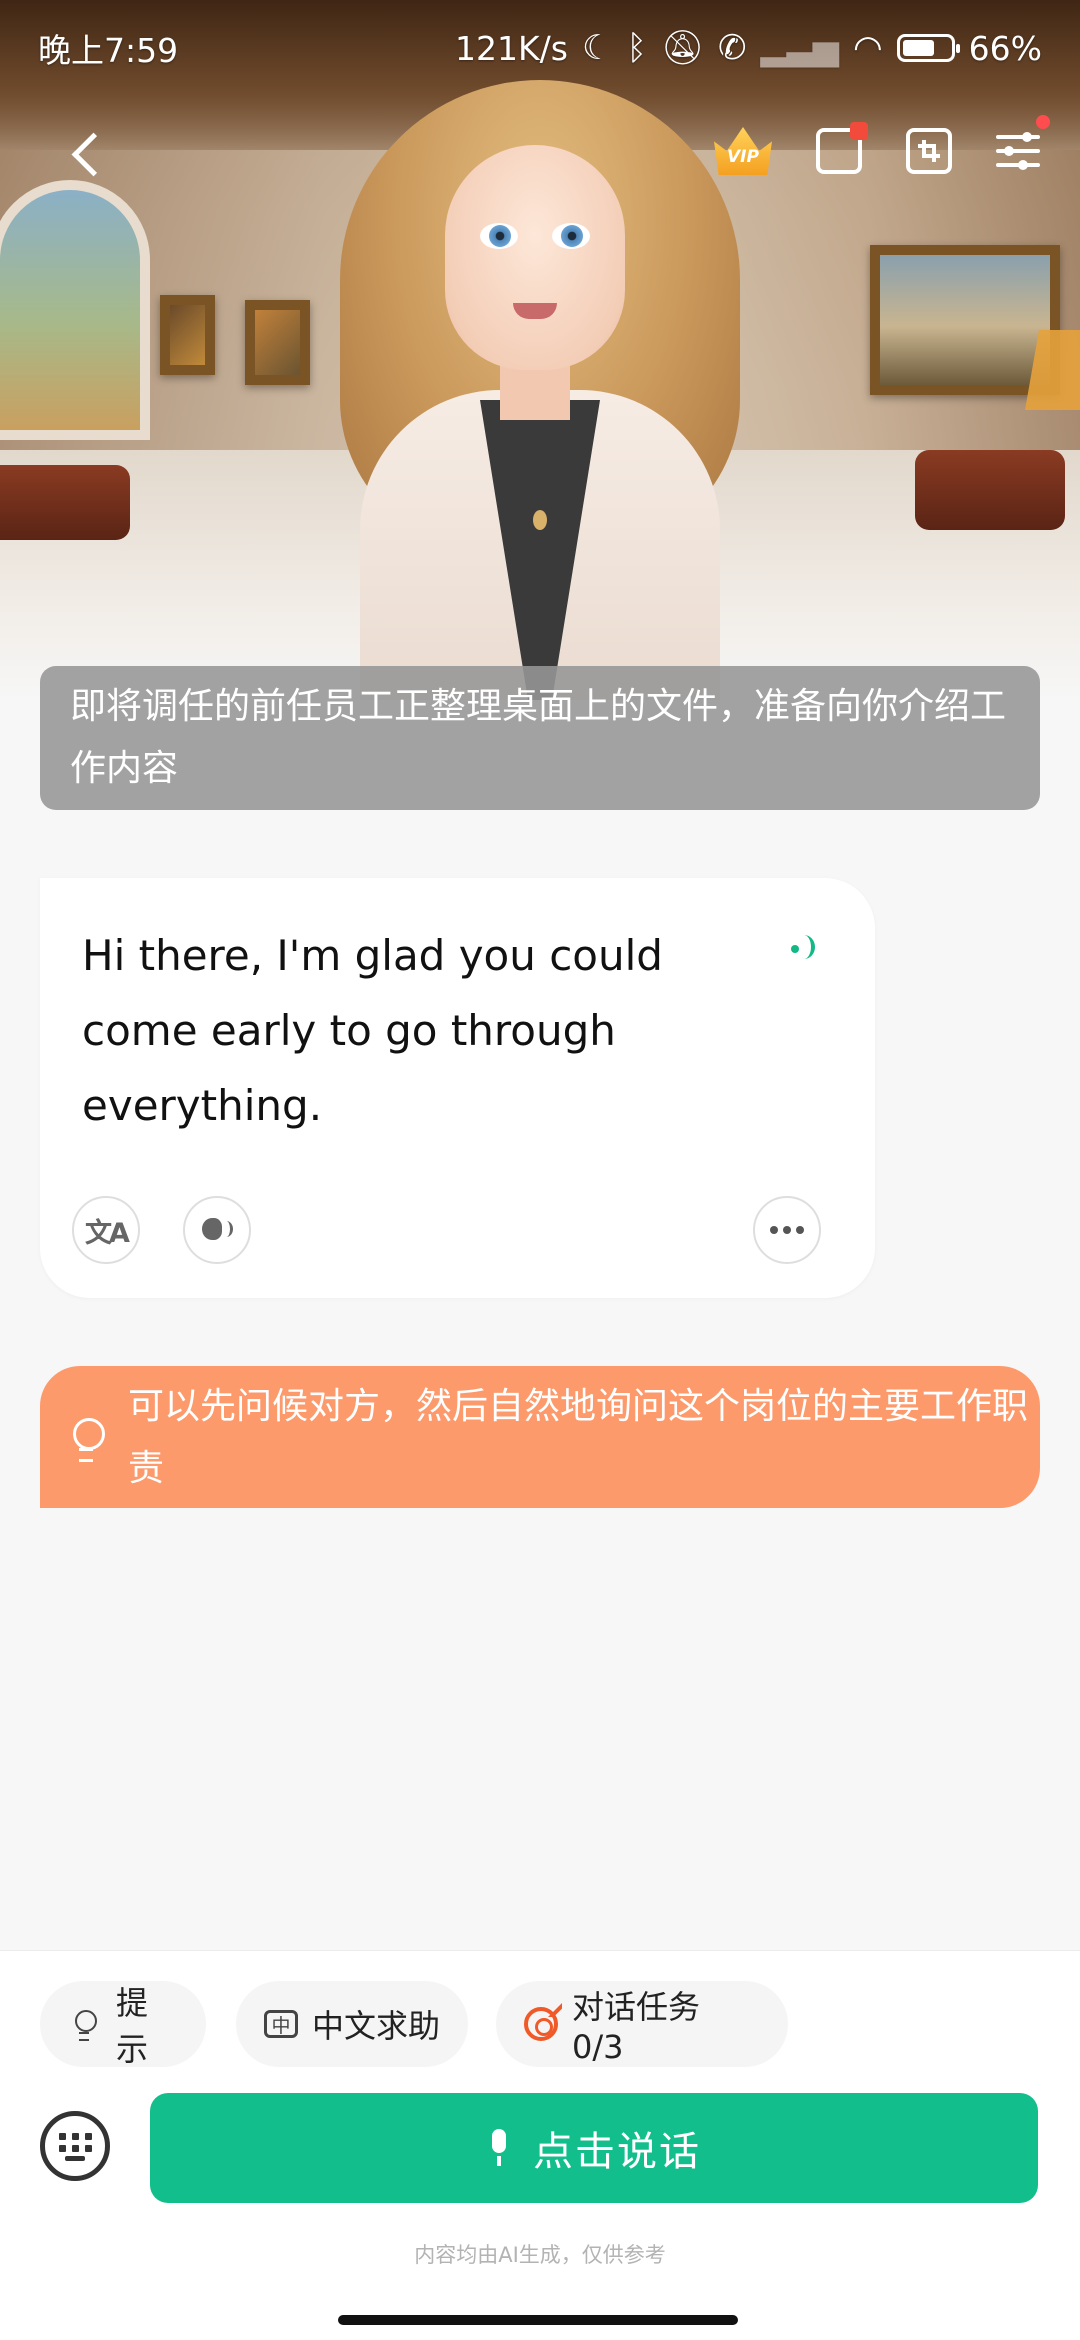  Describe the element at coordinates (803, 950) in the screenshot. I see `speaking-icon` at that location.